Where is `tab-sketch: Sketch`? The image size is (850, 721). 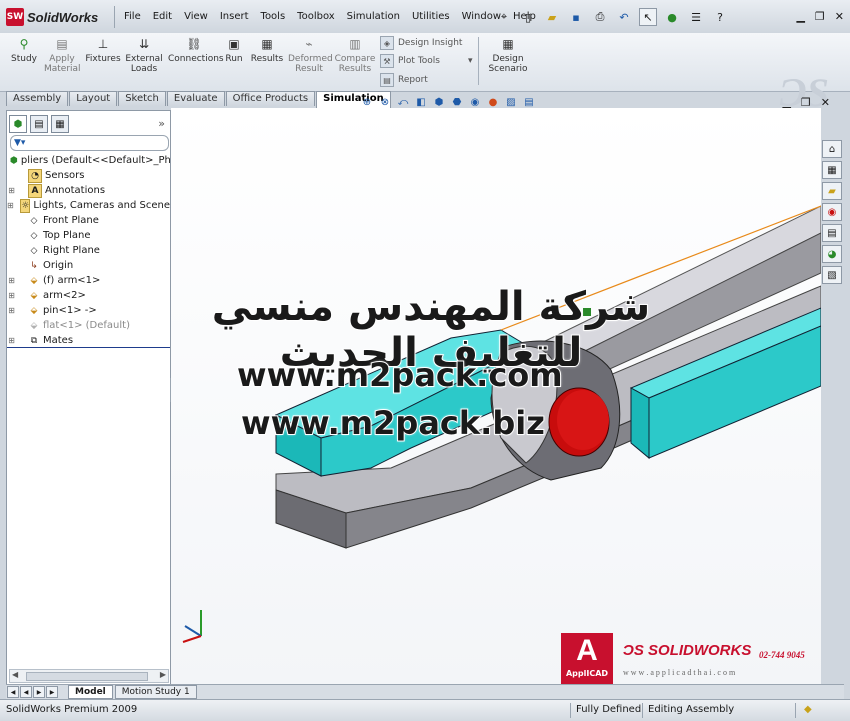 tab-sketch: Sketch is located at coordinates (142, 98).